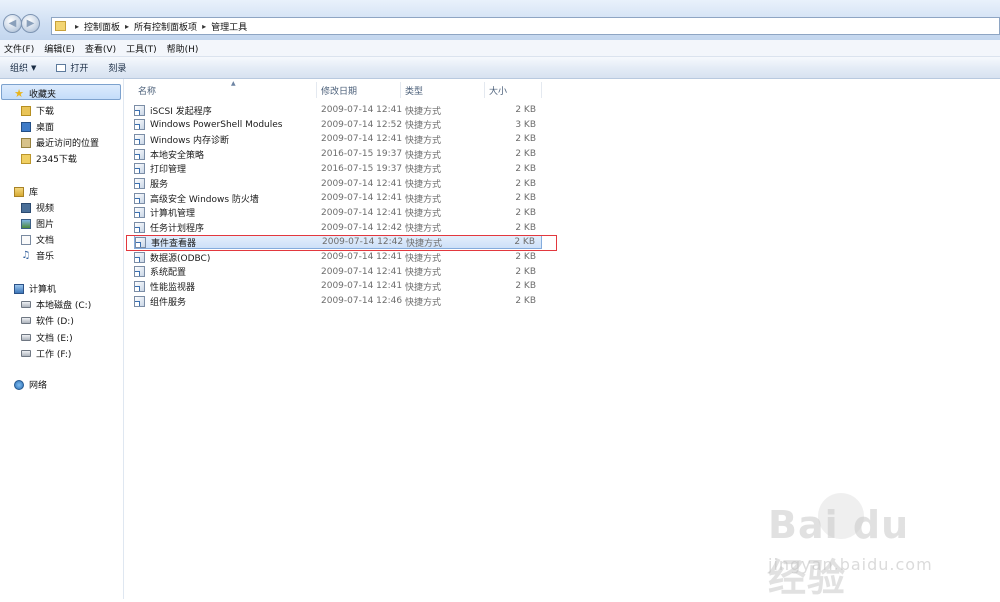  I want to click on file-row: 组件服务 2009-07-14 12:46 快捷方式 2 KB, so click(338, 301).